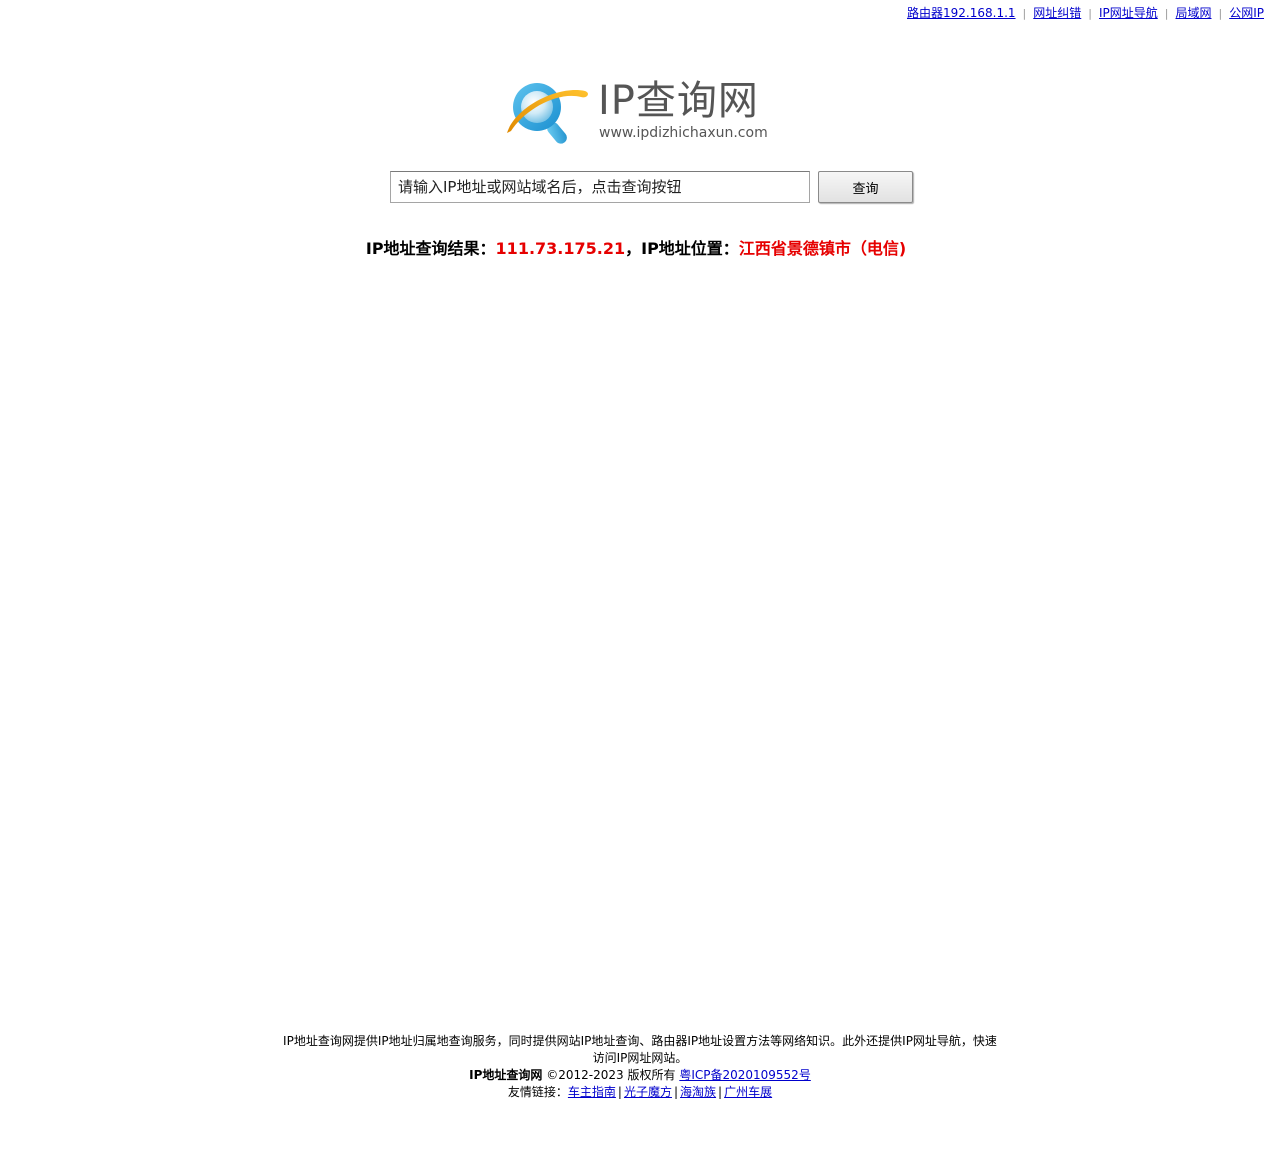 This screenshot has height=1167, width=1280. I want to click on result-location-label: IP地址位置：, so click(690, 248).